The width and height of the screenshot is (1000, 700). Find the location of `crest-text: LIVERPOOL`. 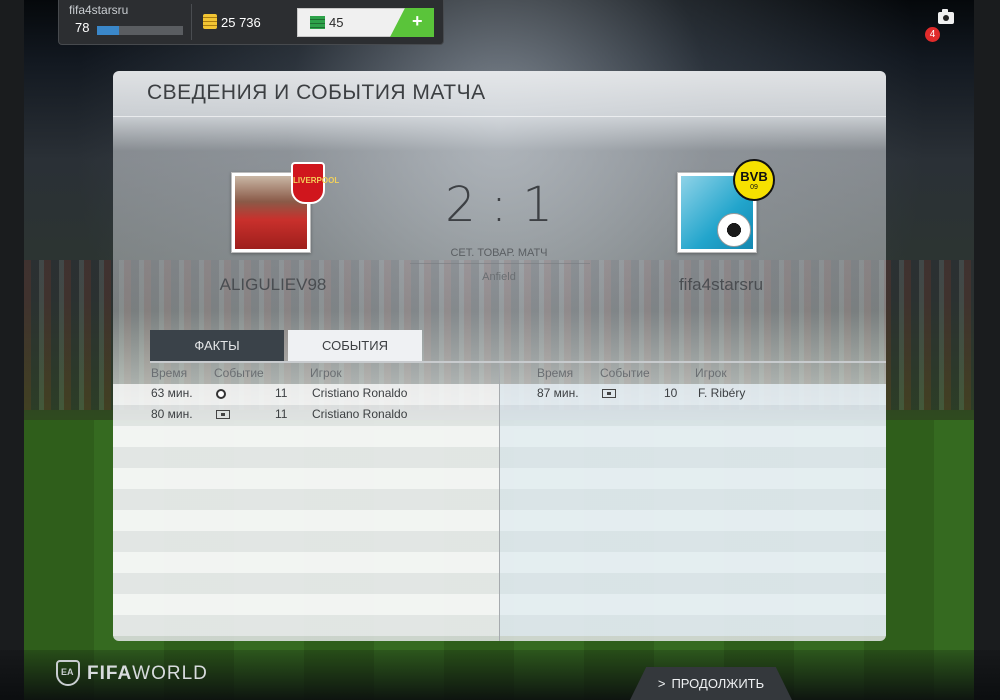

crest-text: LIVERPOOL is located at coordinates (316, 180).